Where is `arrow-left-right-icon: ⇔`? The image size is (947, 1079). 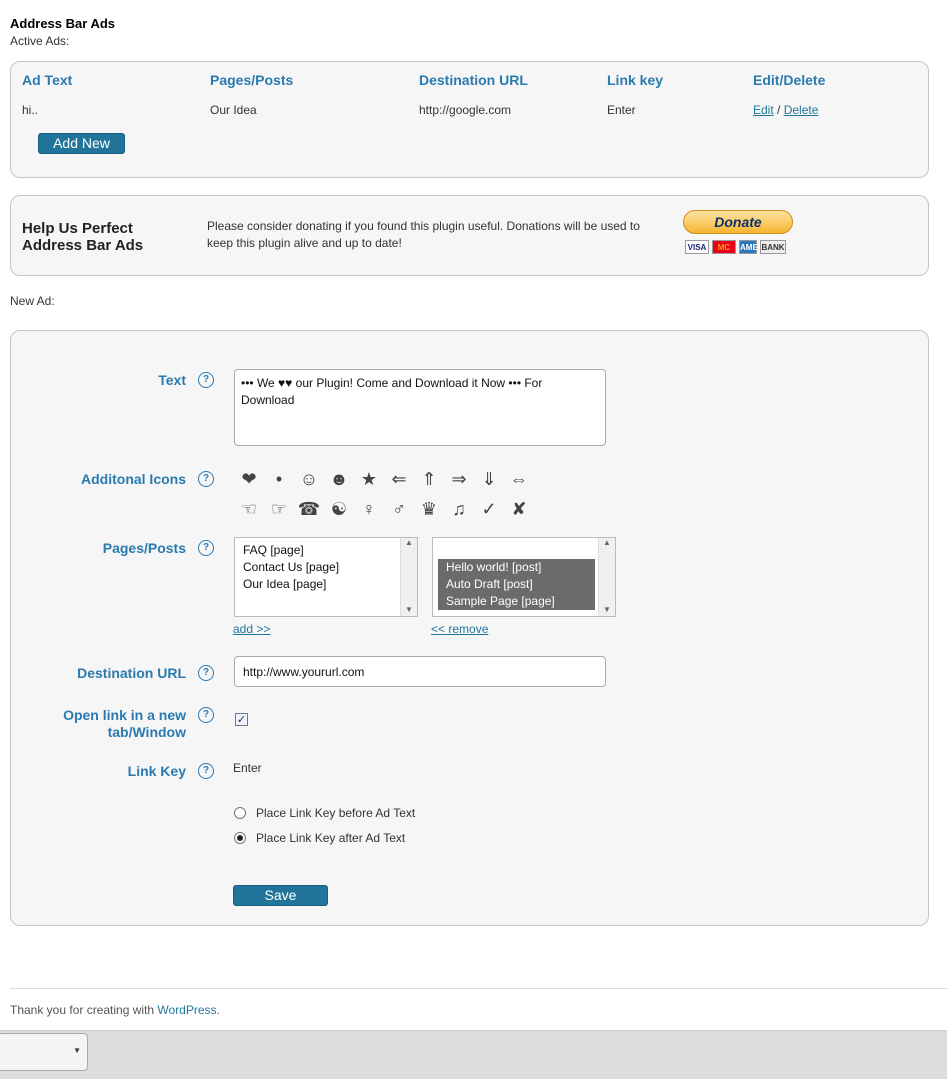 arrow-left-right-icon: ⇔ is located at coordinates (519, 479).